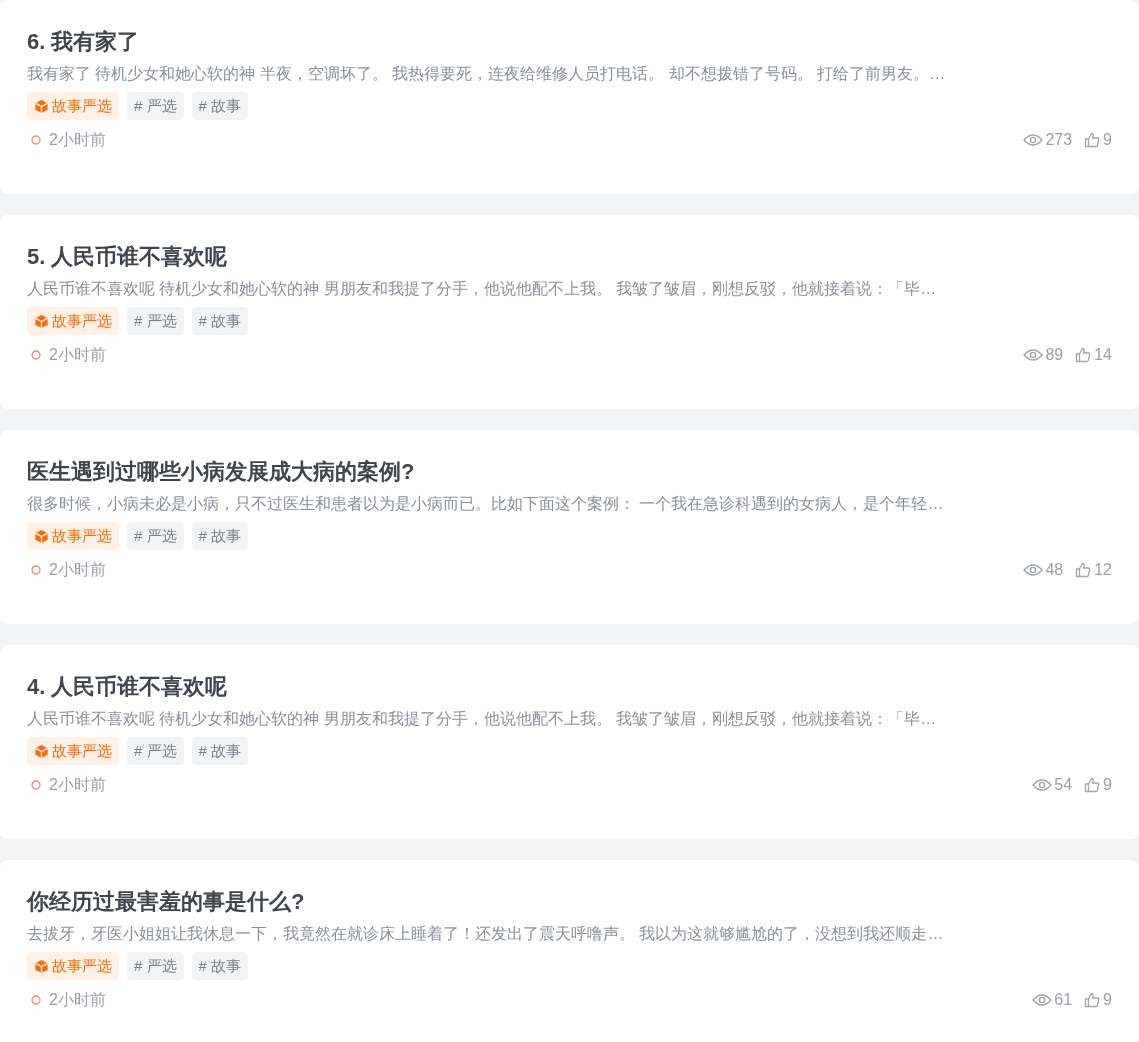 The height and width of the screenshot is (1042, 1139). I want to click on view-count: 89, so click(1054, 355).